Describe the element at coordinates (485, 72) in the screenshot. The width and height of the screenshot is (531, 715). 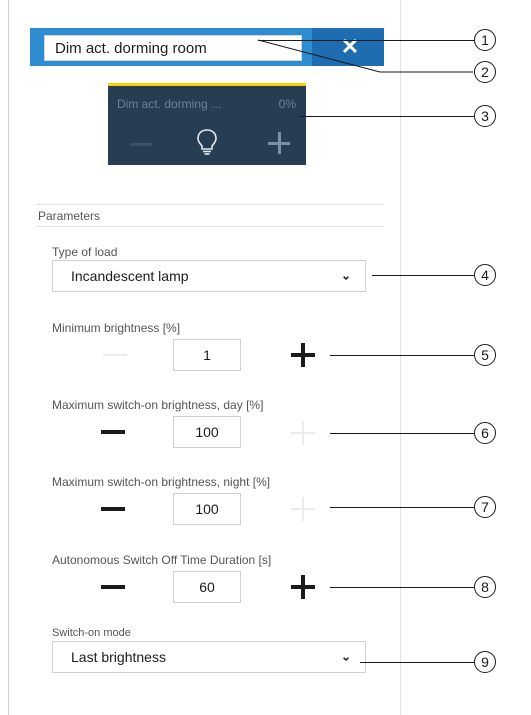
I see `callout-number-2: 2` at that location.